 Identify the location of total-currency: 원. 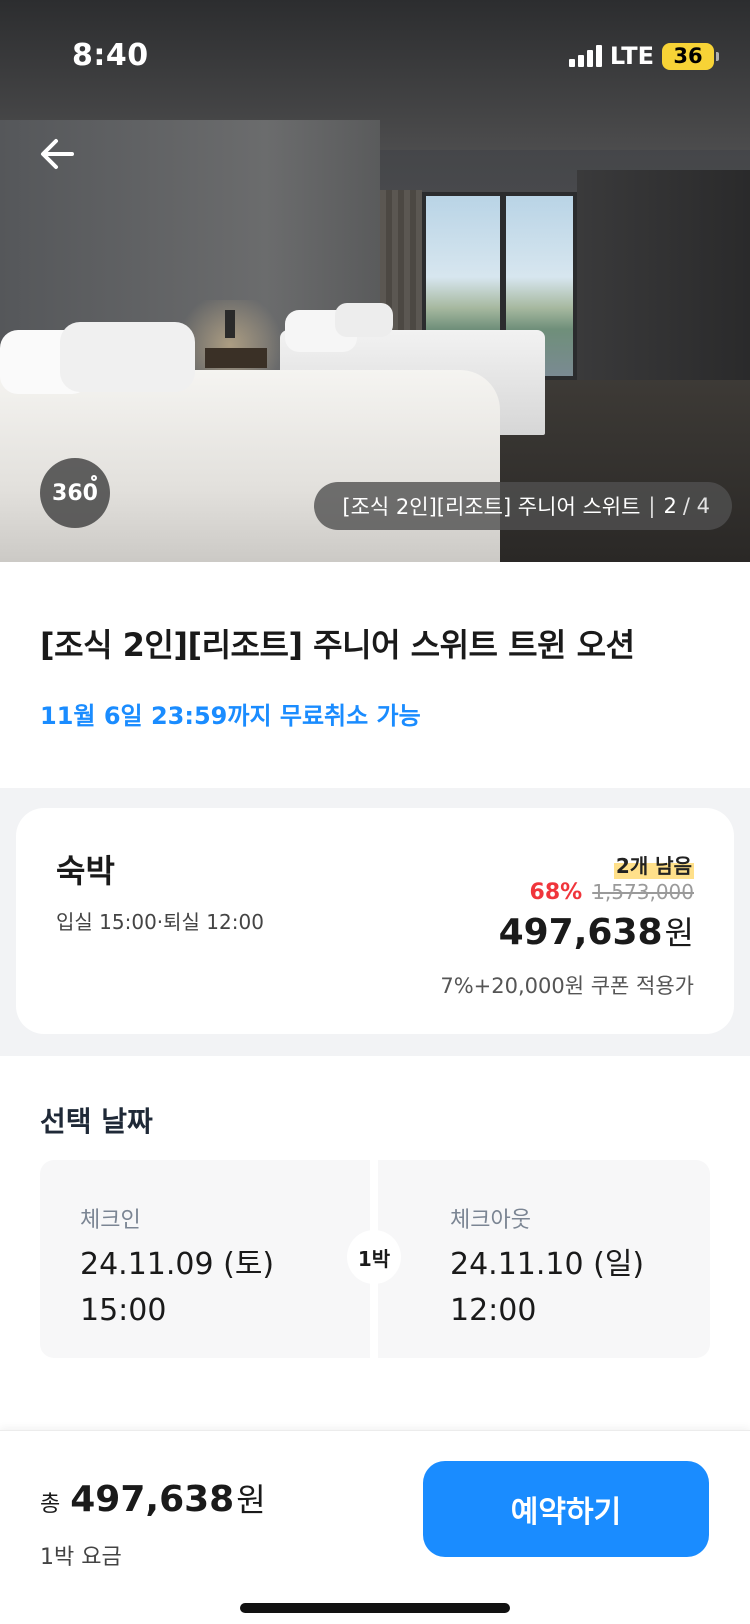
(251, 1500).